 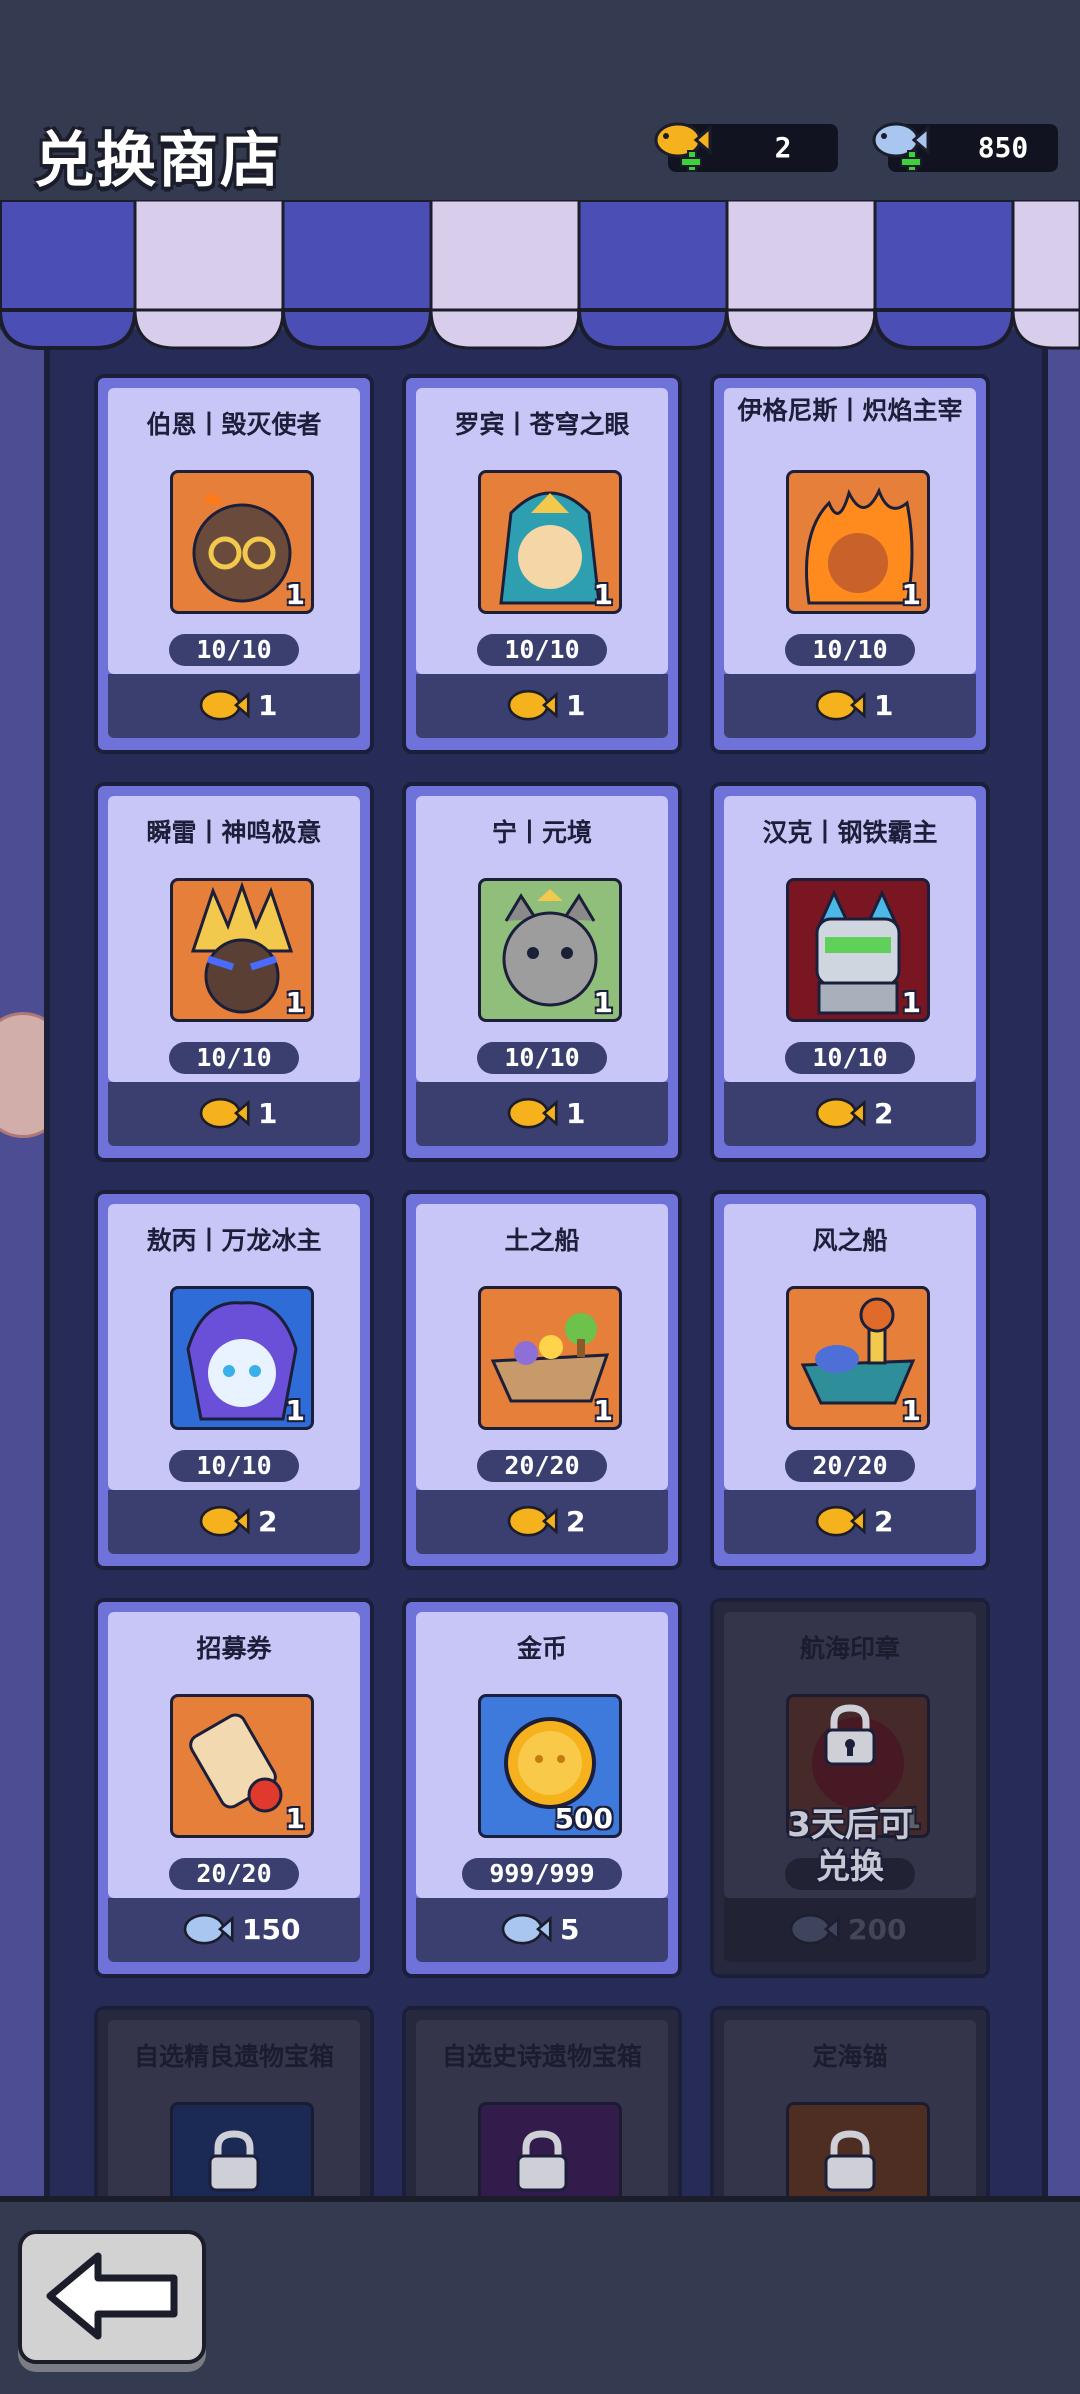 I want to click on shop-item-card: 土之船 1 20/20 2, so click(x=542, y=1380).